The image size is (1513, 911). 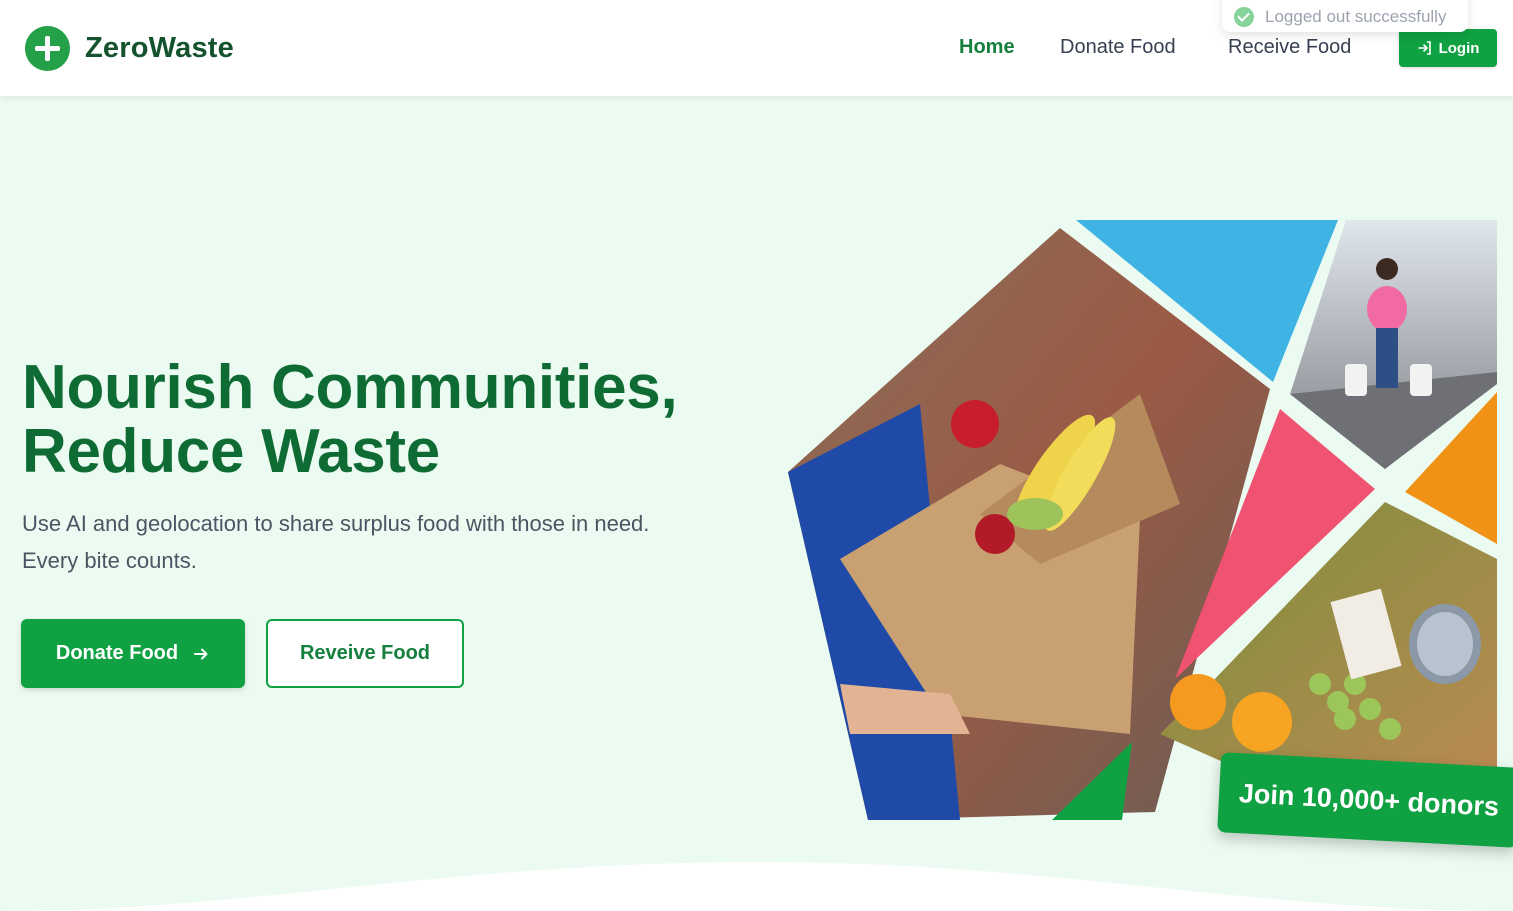 I want to click on receive-food-button: Reveive Food, so click(x=365, y=653).